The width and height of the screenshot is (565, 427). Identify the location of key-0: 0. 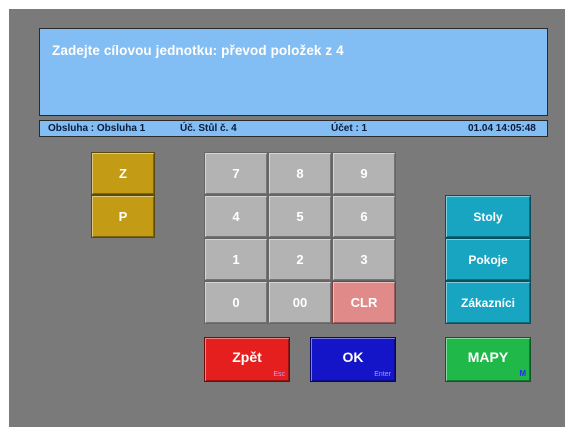
(236, 302).